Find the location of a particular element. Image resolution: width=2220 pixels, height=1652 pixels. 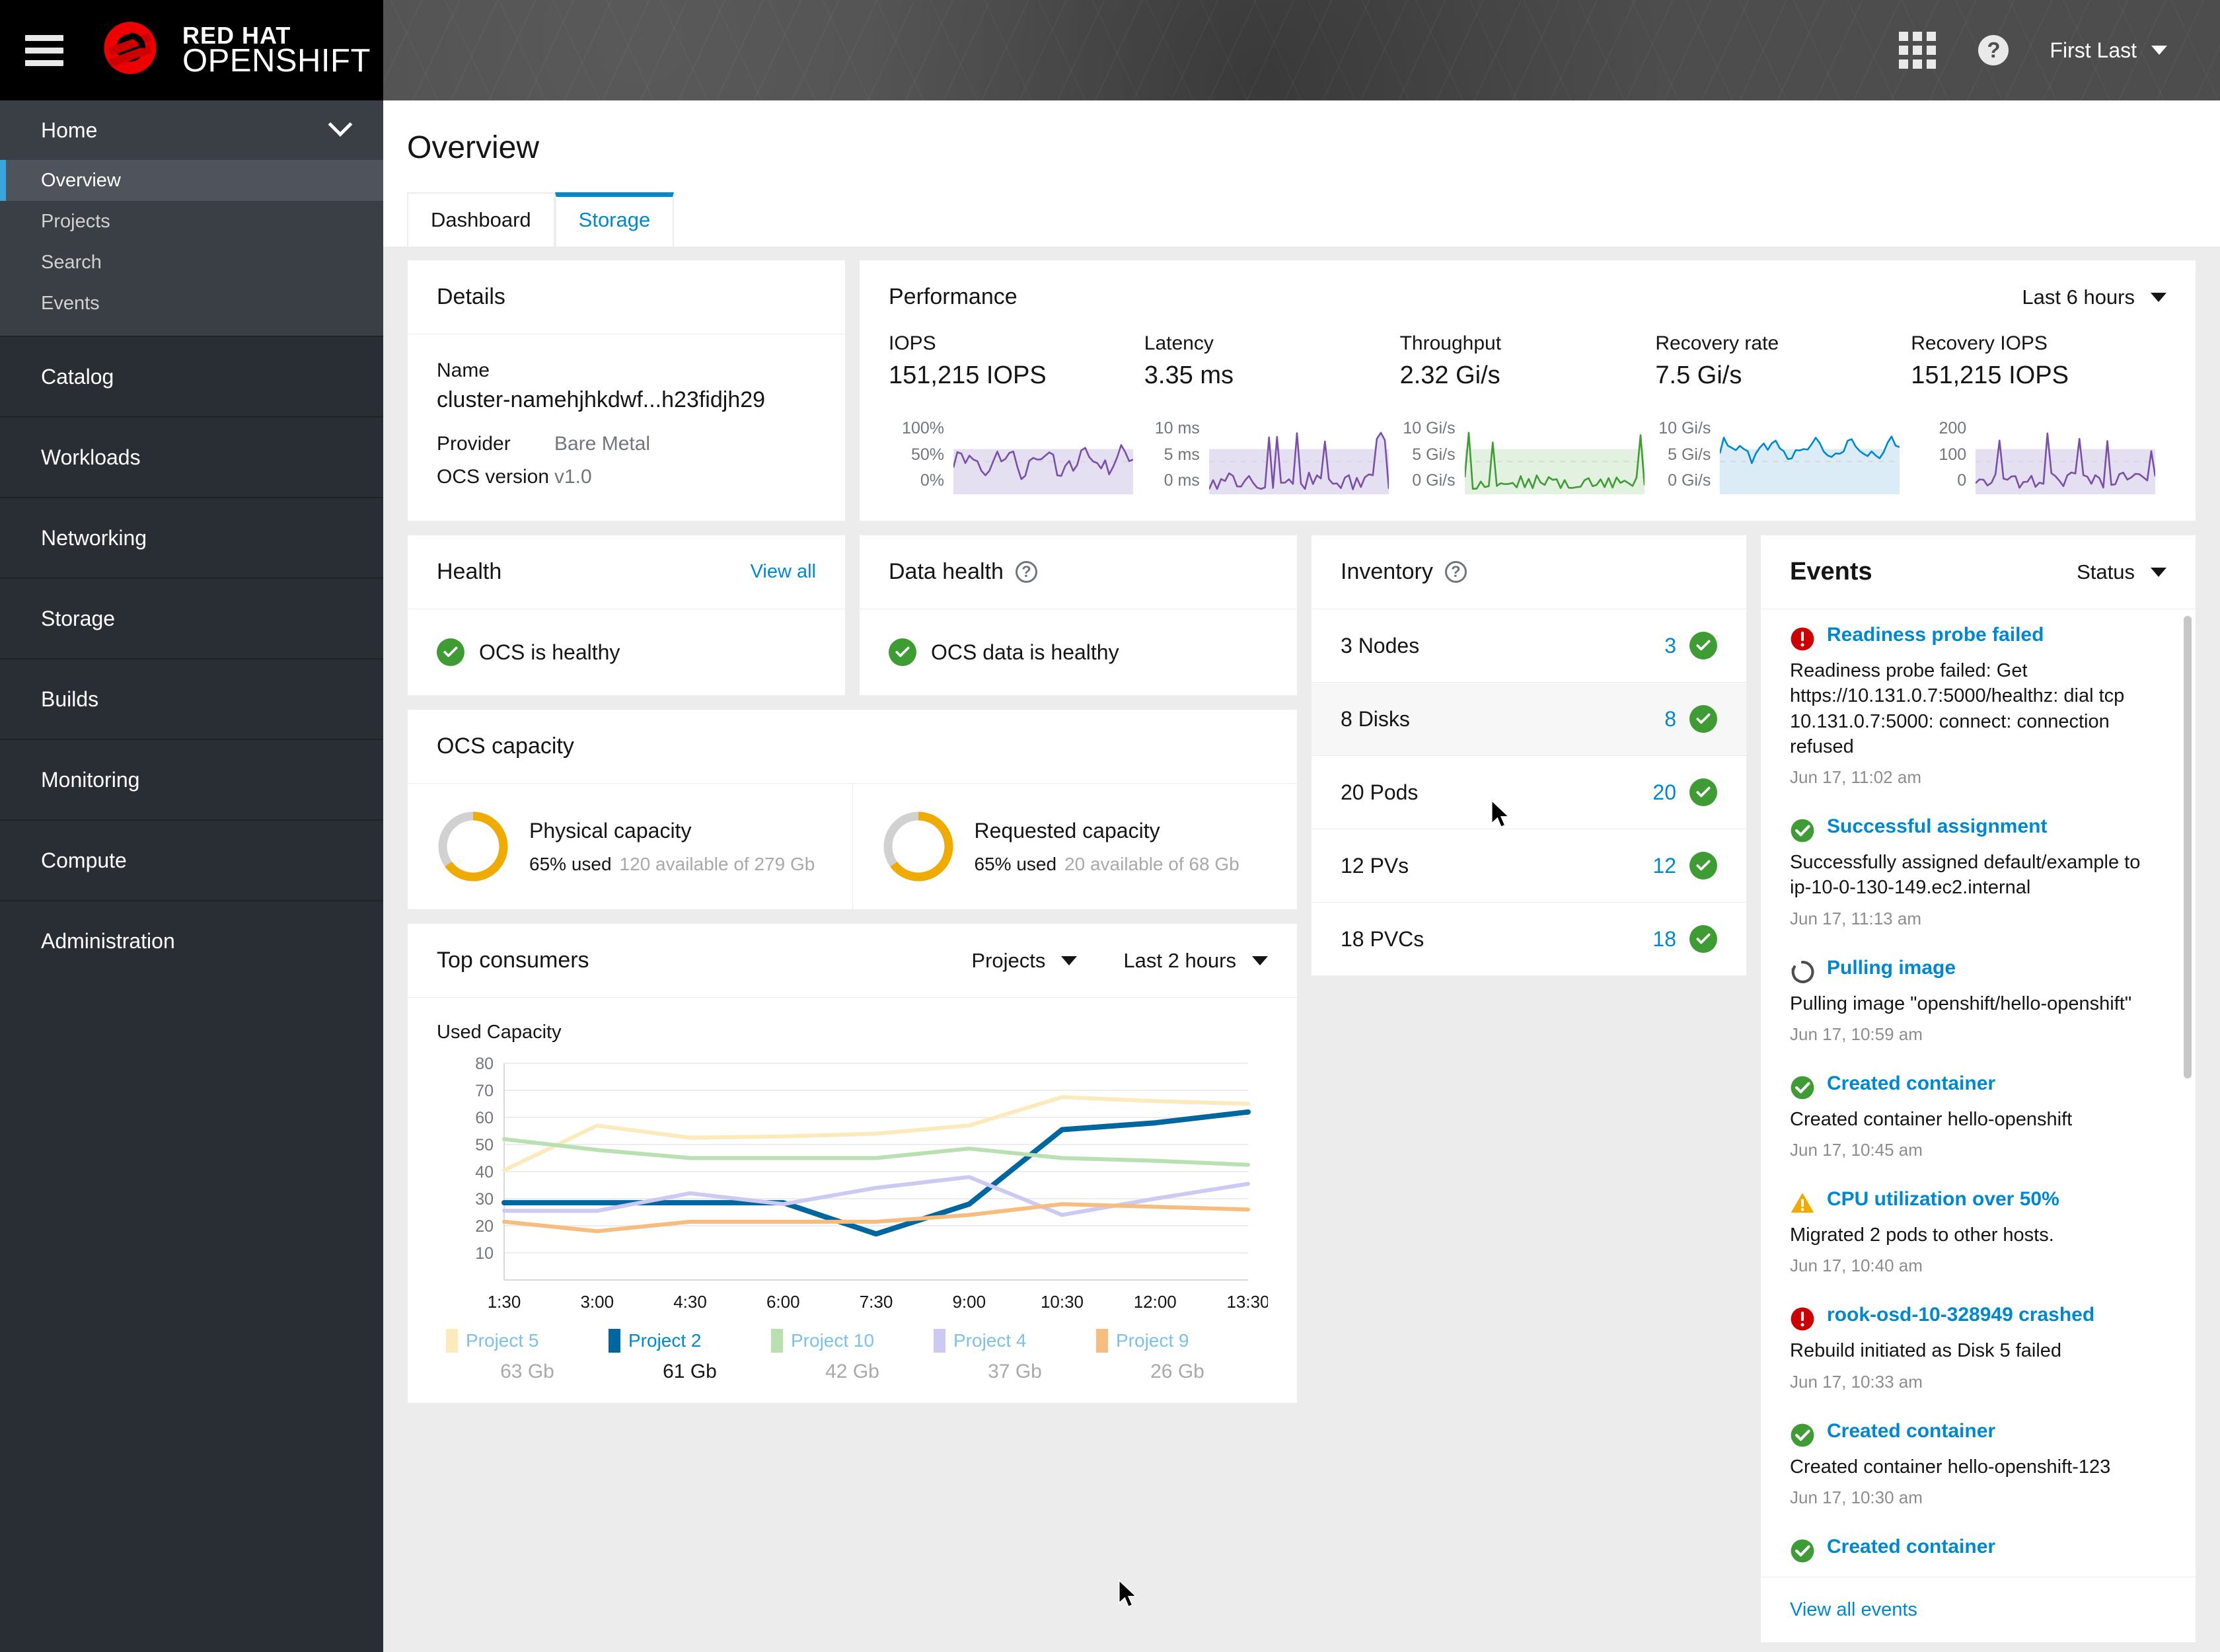

application-launcher-icon is located at coordinates (1918, 51).